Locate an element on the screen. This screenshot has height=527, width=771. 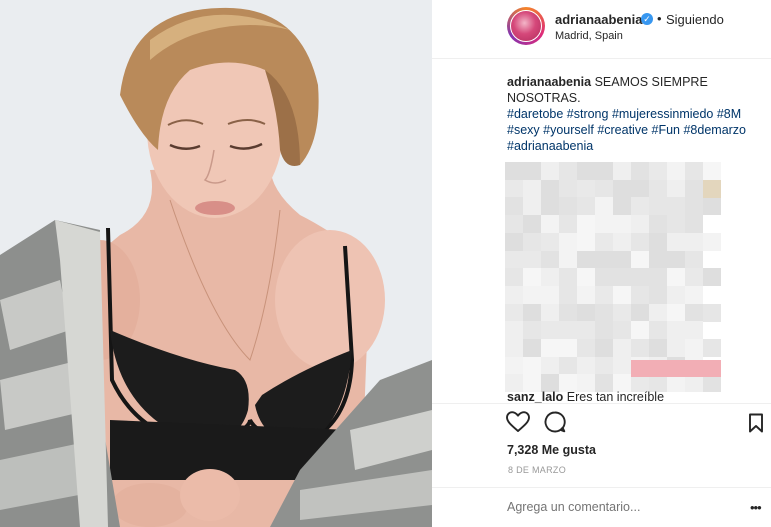
avatar-image is located at coordinates (526, 26).